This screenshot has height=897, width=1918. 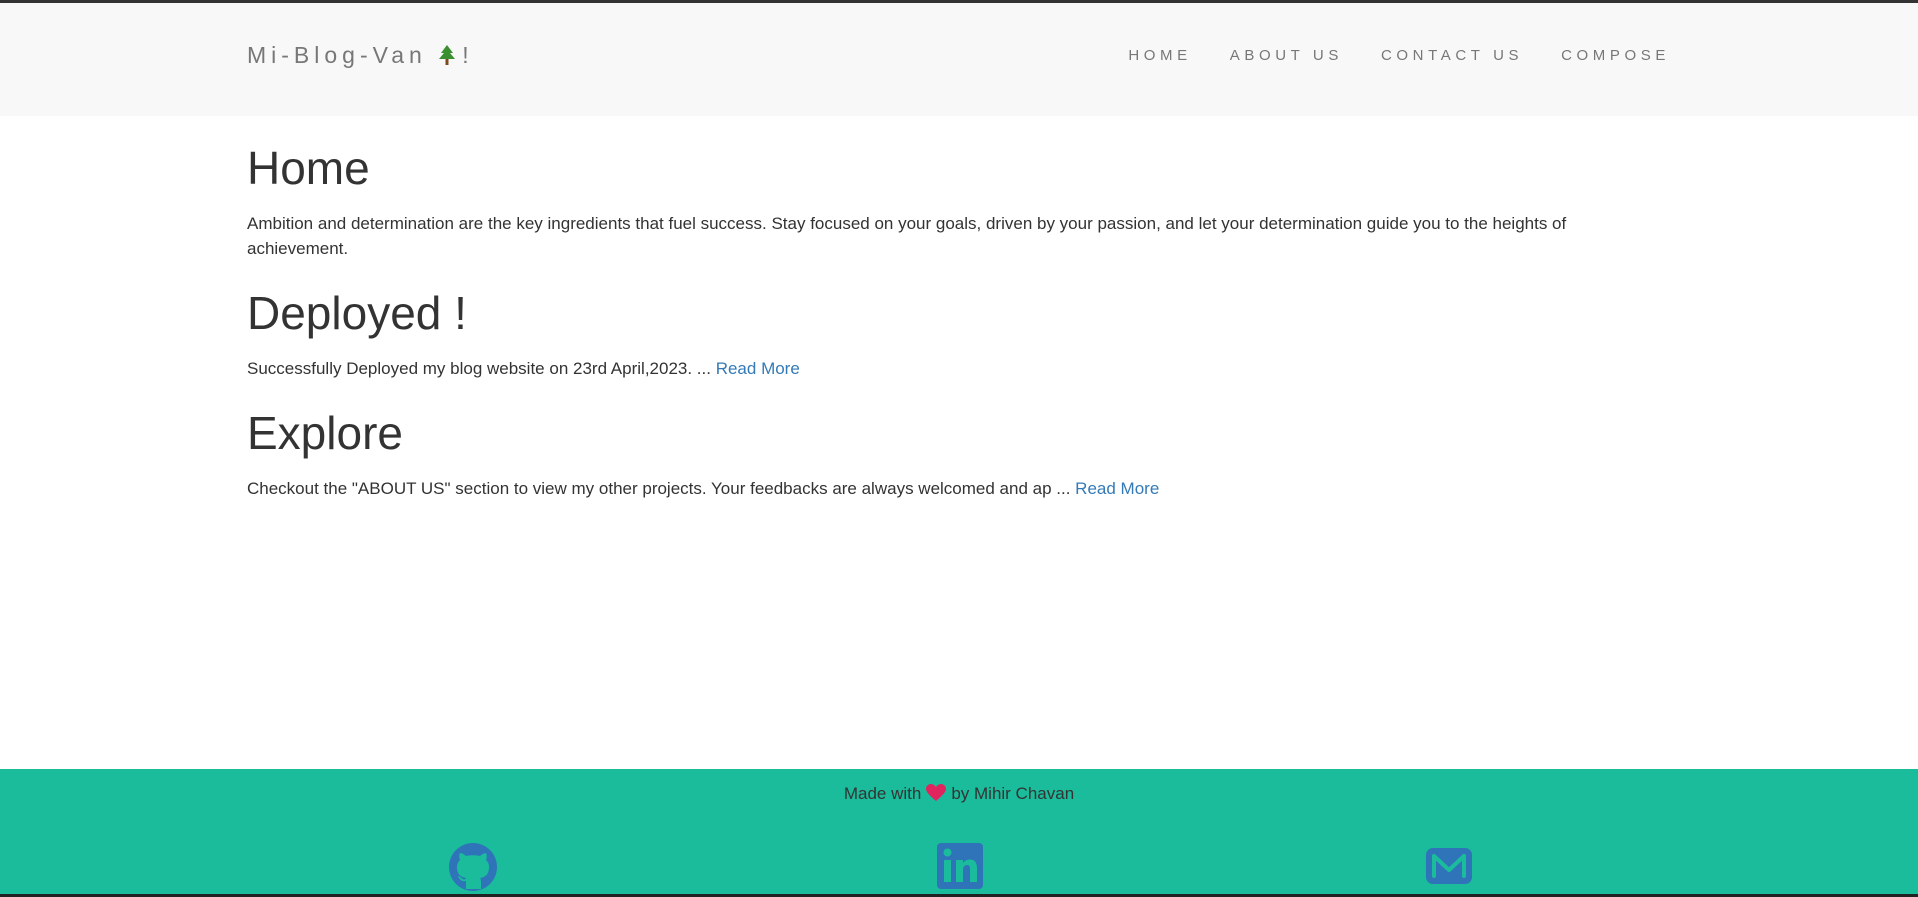 I want to click on author-text: by Mihir Chavan, so click(x=1013, y=793).